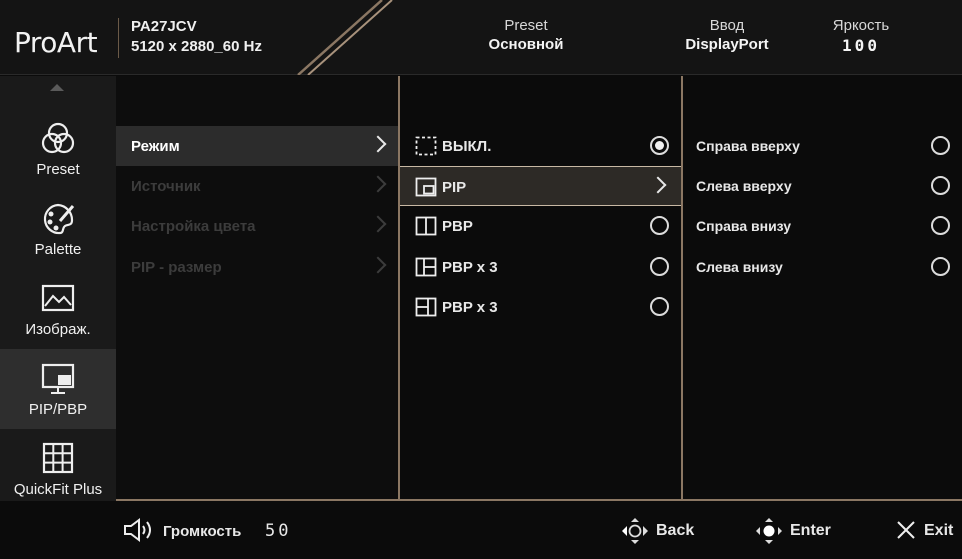 The height and width of the screenshot is (559, 962). I want to click on speaker-icon, so click(137, 530).